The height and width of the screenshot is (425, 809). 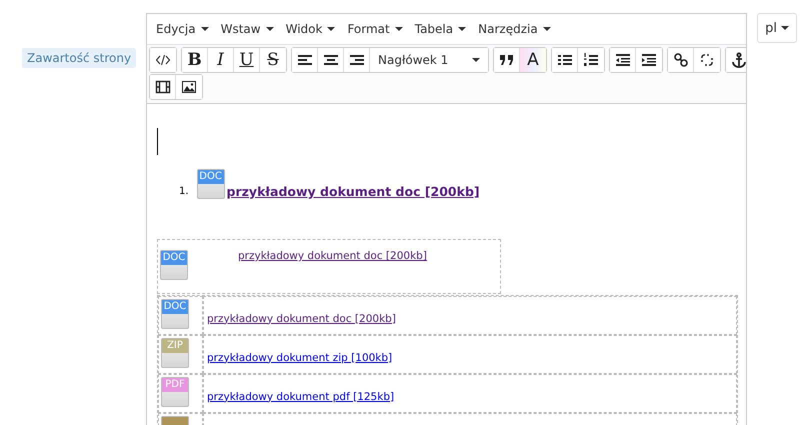 What do you see at coordinates (175, 392) in the screenshot?
I see `document-icon: PDF` at bounding box center [175, 392].